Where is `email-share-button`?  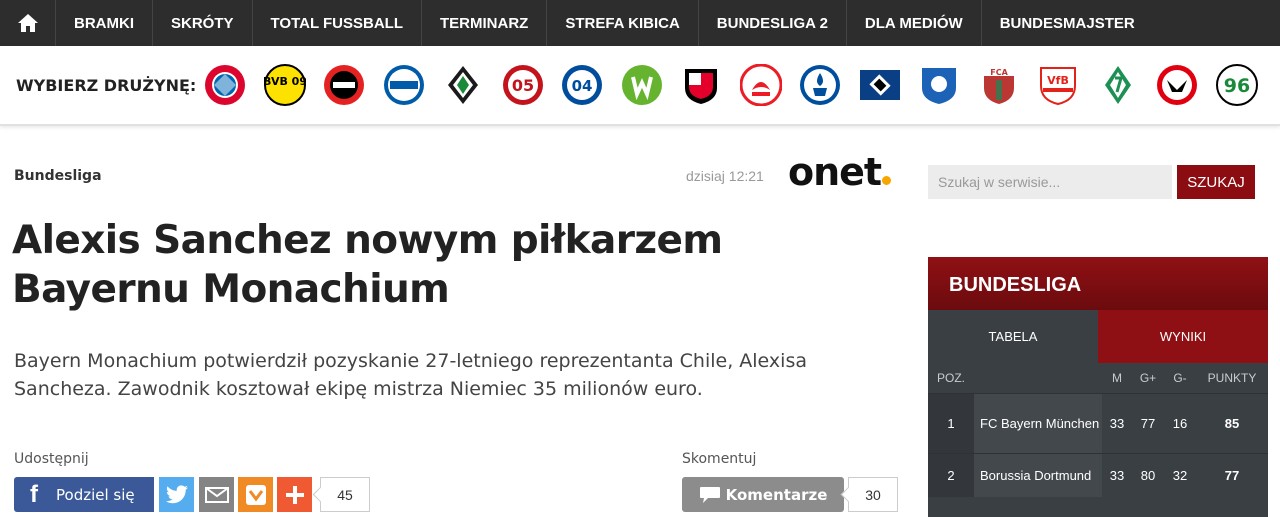 email-share-button is located at coordinates (216, 494).